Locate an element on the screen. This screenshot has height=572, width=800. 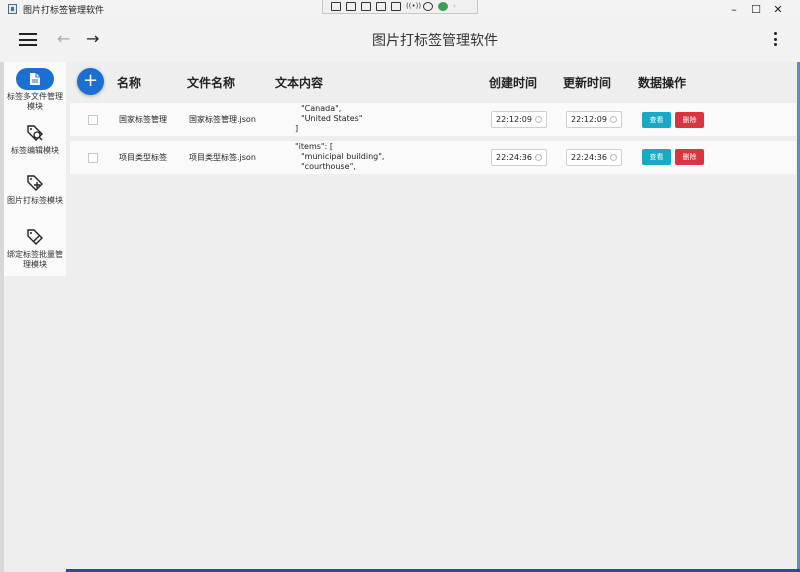
tag-plus-icon is located at coordinates (35, 183).